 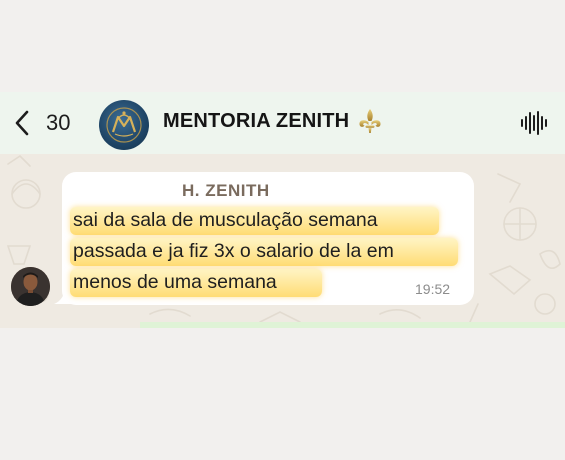 I want to click on group-title: MENTORIA ZENITH, so click(x=273, y=121).